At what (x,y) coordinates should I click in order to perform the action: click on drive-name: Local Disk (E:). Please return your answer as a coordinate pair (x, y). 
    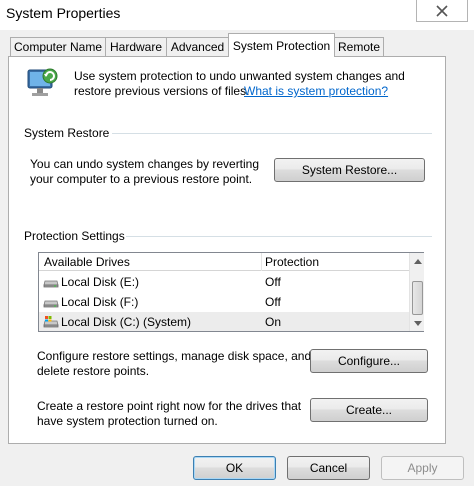
    Looking at the image, I should click on (100, 282).